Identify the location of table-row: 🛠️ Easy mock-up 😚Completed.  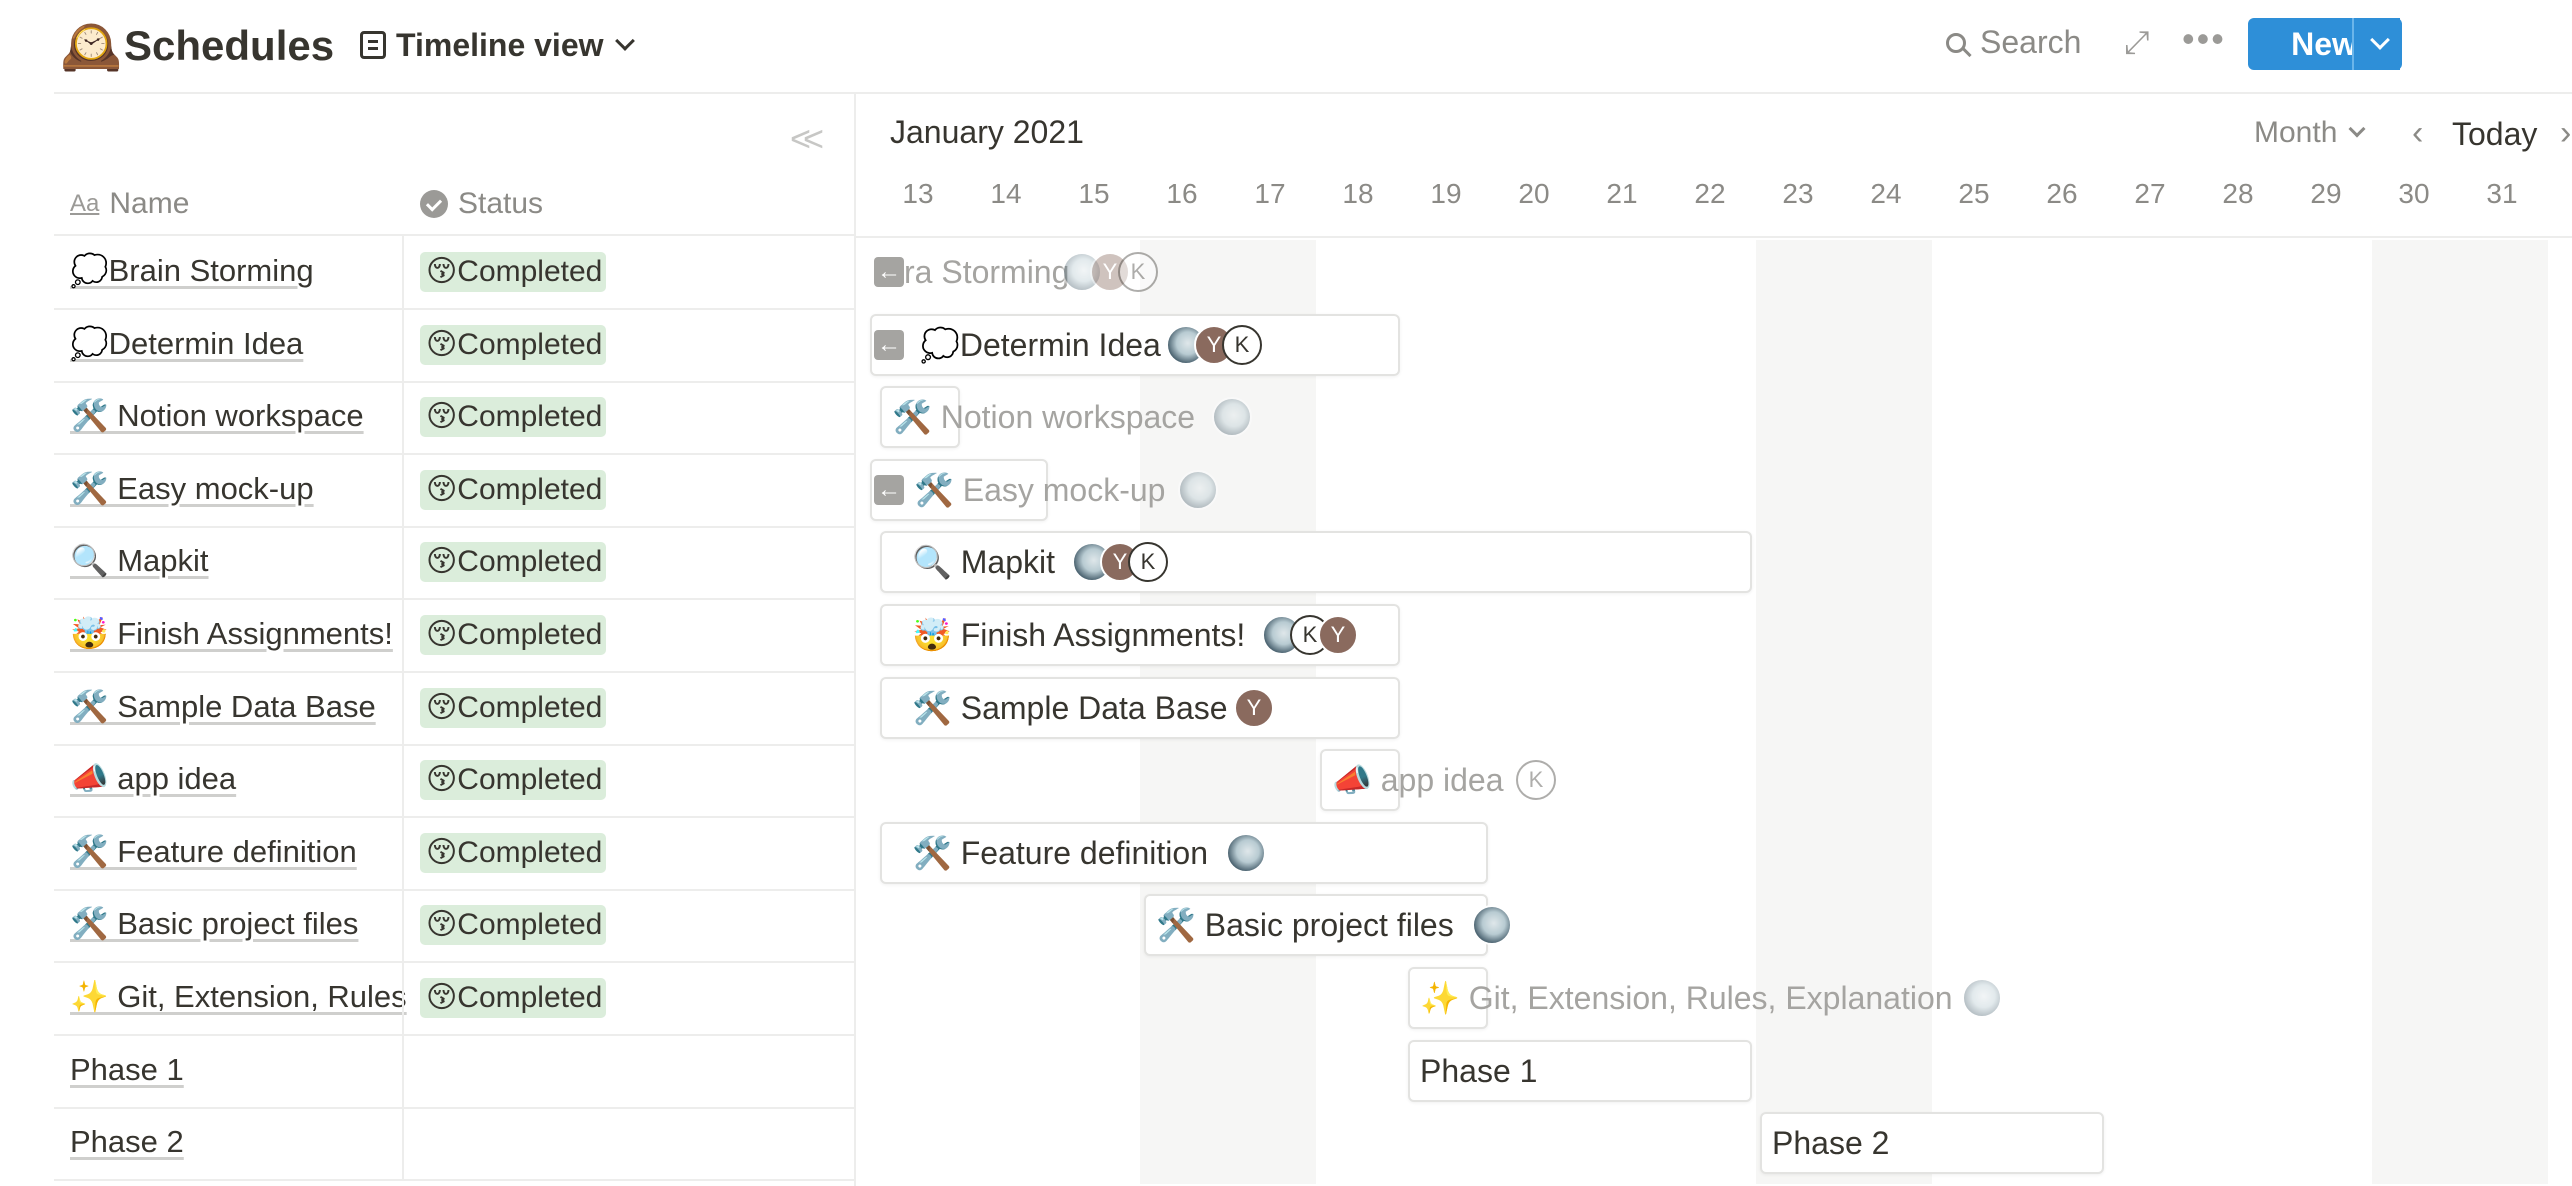
(455, 490).